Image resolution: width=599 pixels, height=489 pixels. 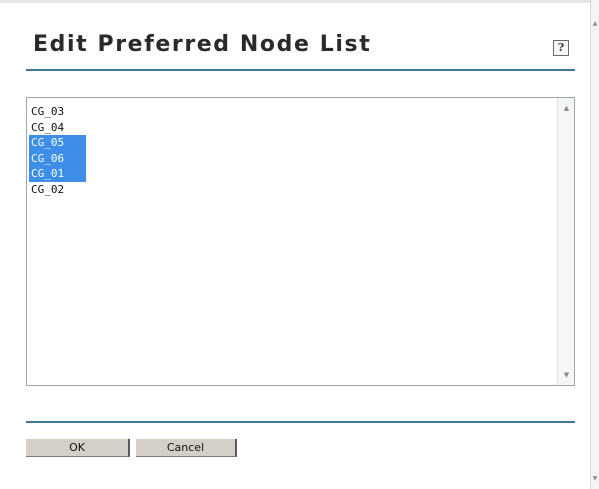 I want to click on page-scroll-up-icon: ▲, so click(x=595, y=24).